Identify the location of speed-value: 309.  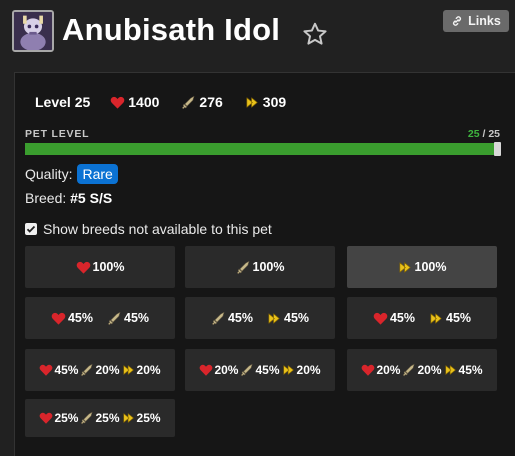
(274, 102).